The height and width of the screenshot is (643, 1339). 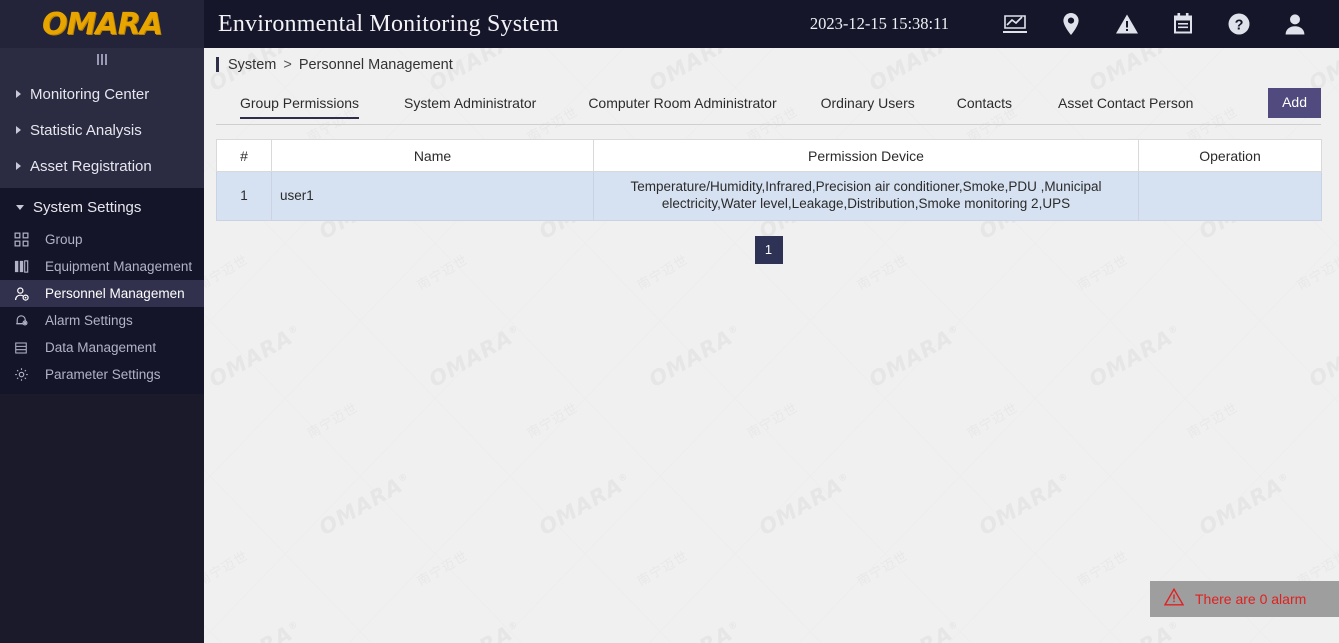 I want to click on tab-contacts: Contacts, so click(x=984, y=106).